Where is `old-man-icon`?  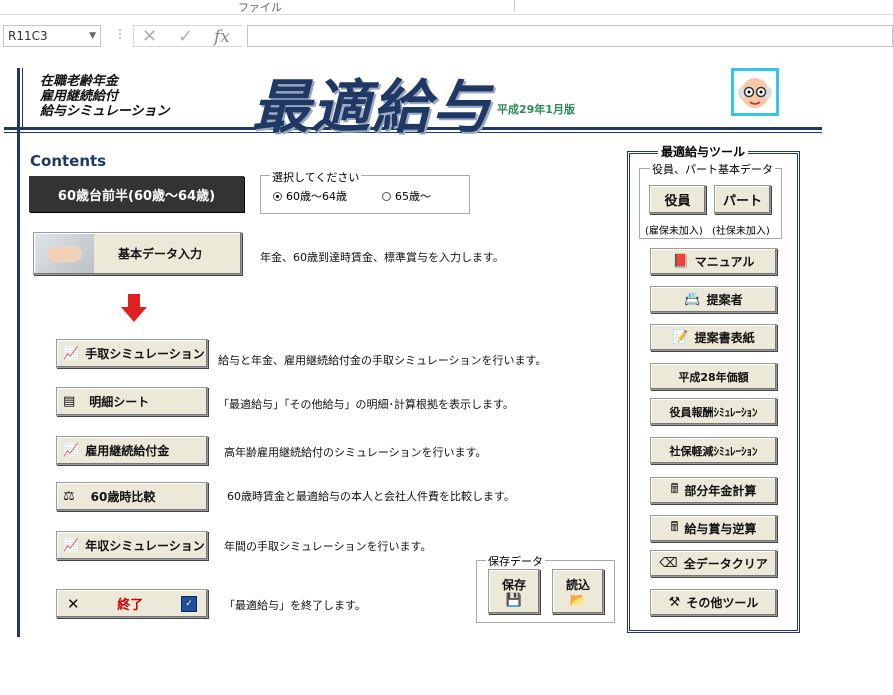 old-man-icon is located at coordinates (755, 93).